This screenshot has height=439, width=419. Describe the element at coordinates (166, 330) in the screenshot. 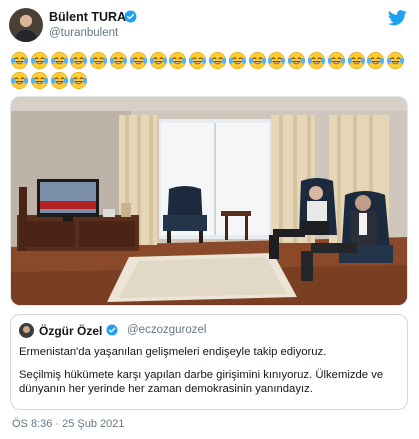

I see `quoted-author-handle: @eczozgurozel` at that location.